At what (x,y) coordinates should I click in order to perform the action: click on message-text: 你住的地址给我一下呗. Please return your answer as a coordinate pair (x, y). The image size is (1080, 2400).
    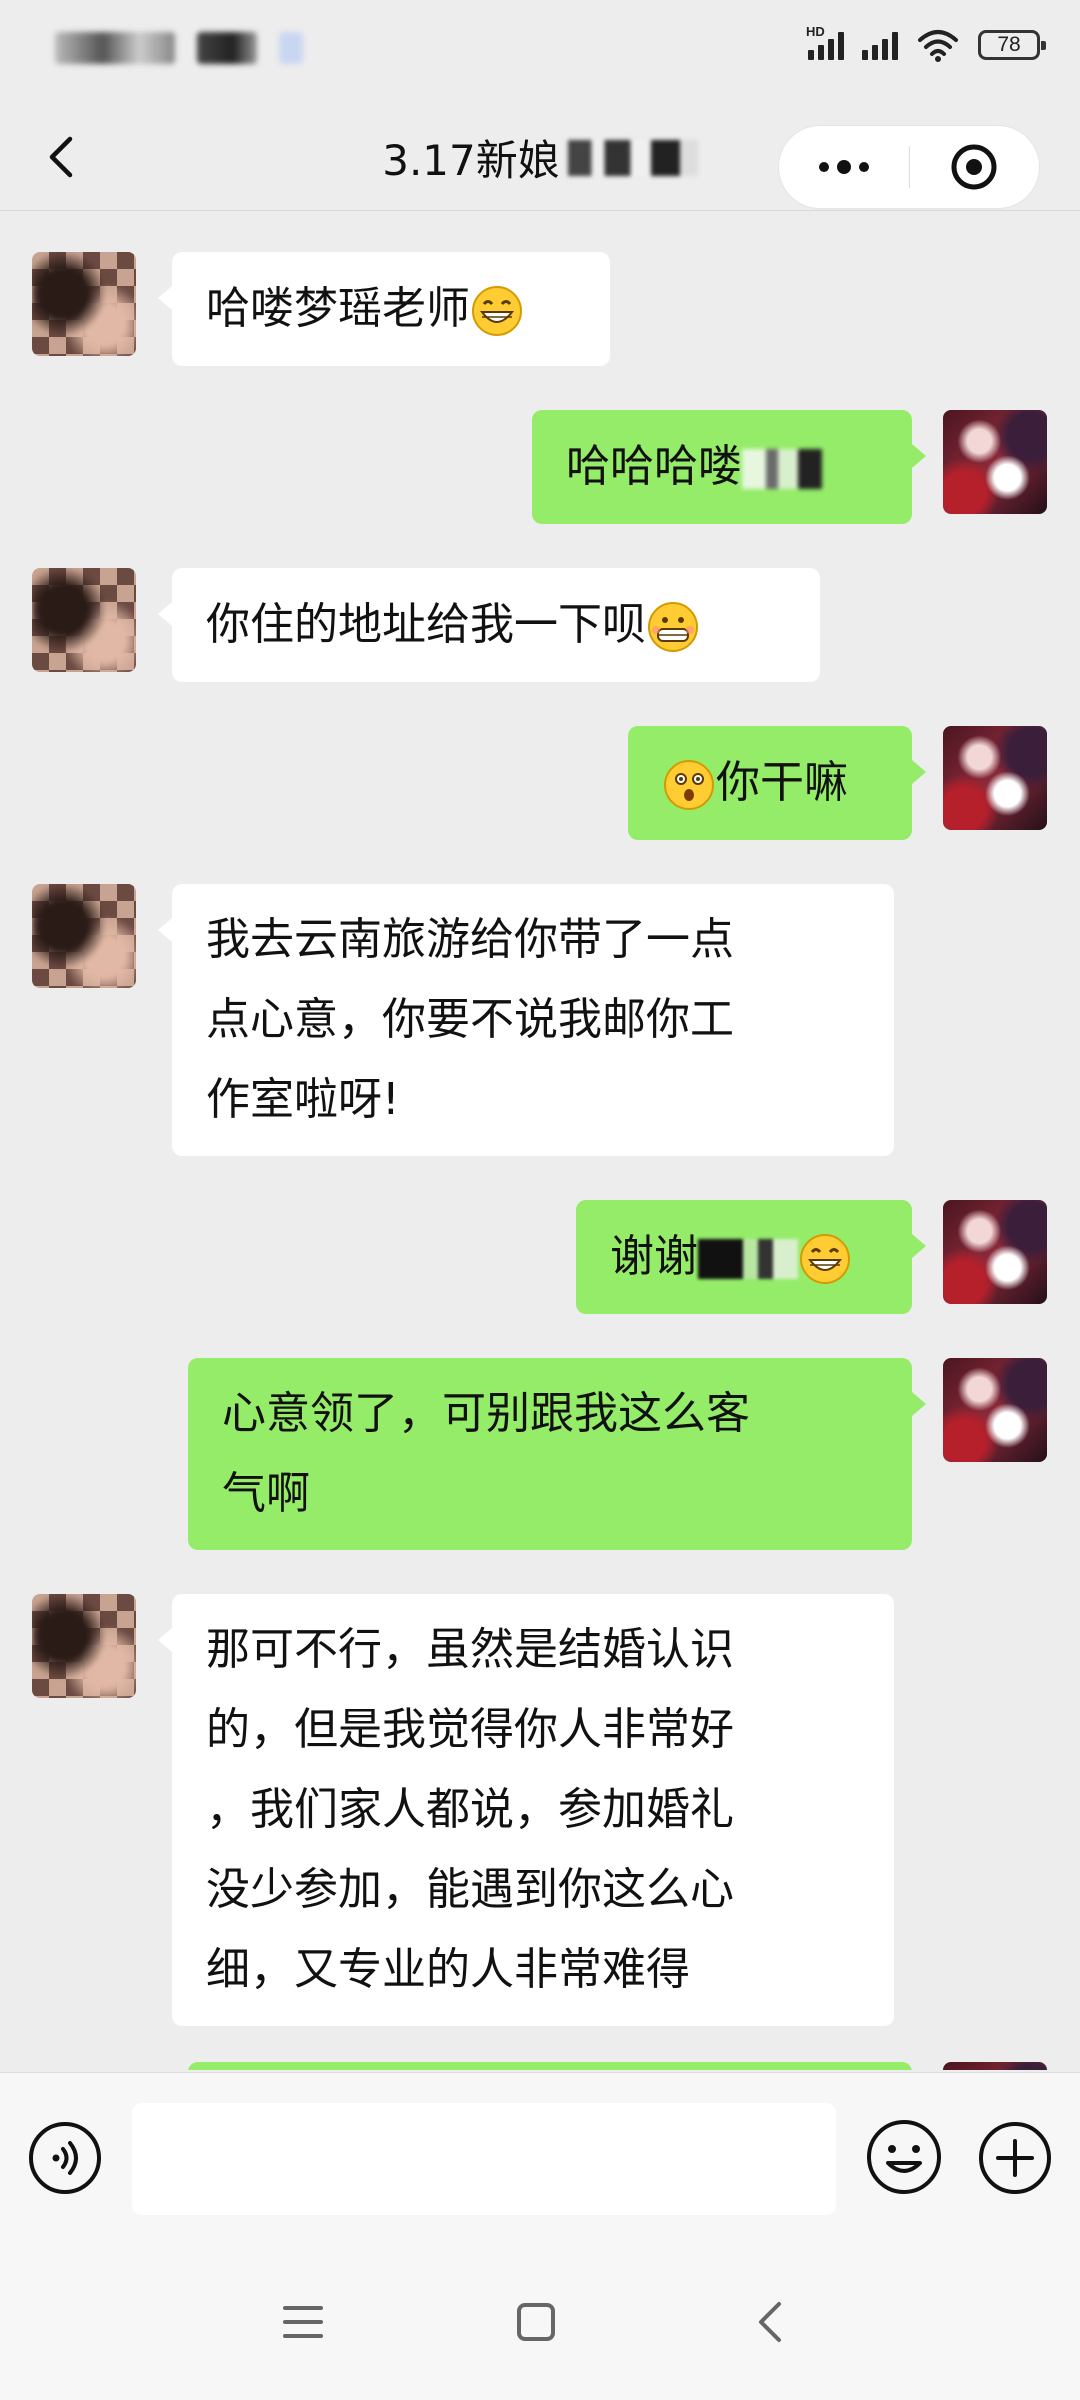
    Looking at the image, I should click on (426, 624).